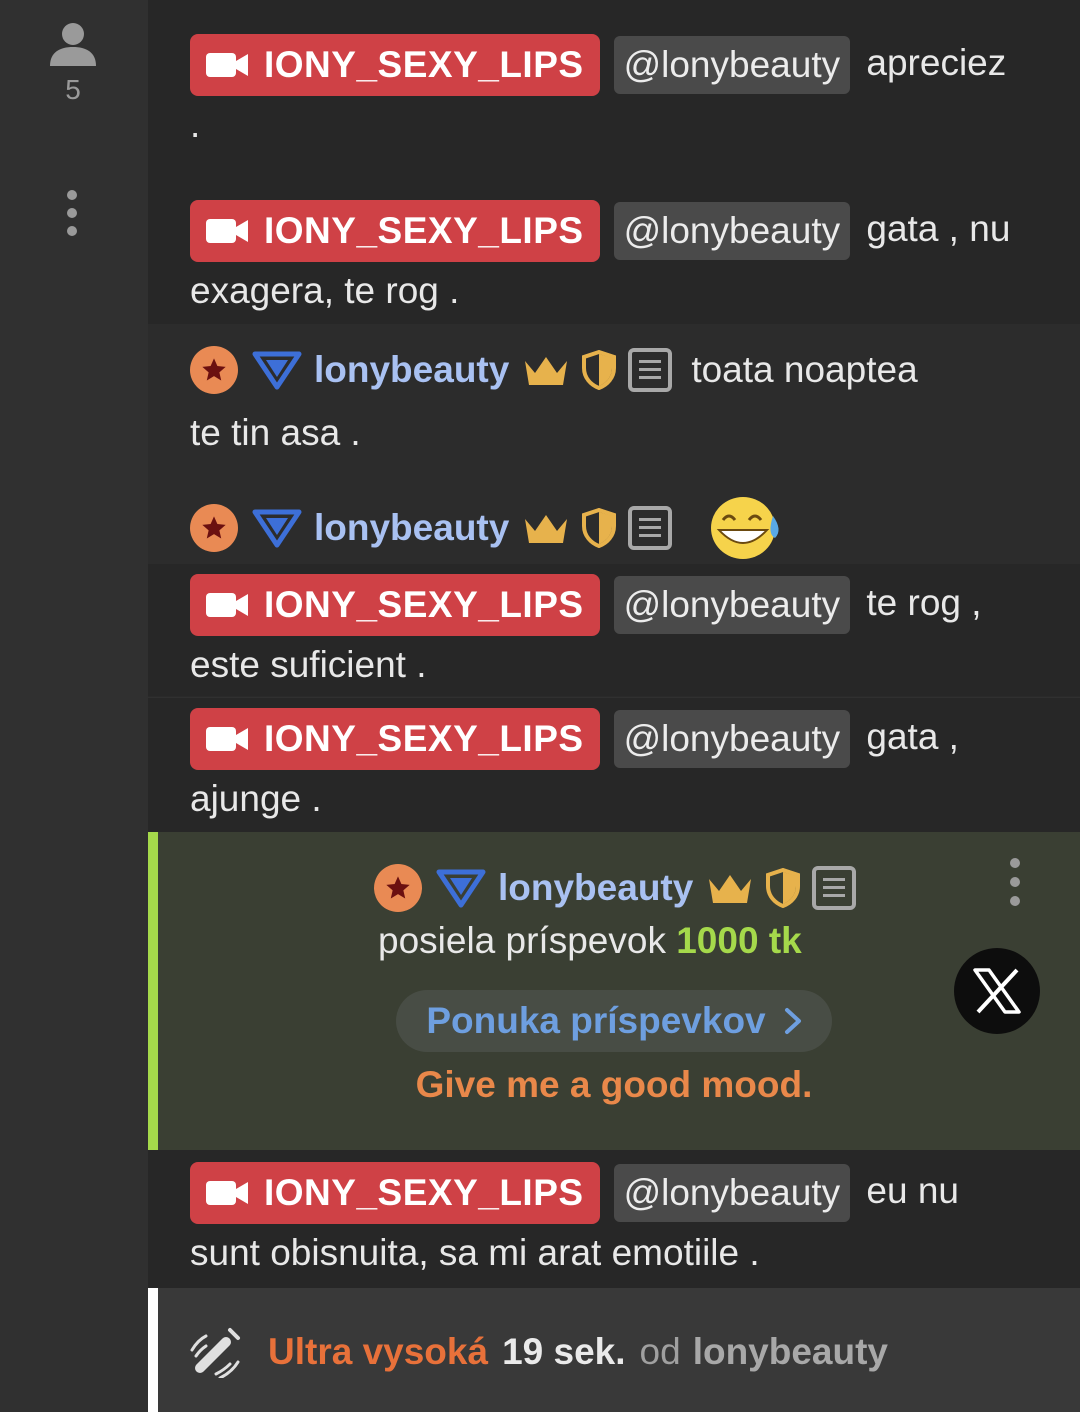  What do you see at coordinates (745, 528) in the screenshot?
I see `grinning-sweat-emoji-icon` at bounding box center [745, 528].